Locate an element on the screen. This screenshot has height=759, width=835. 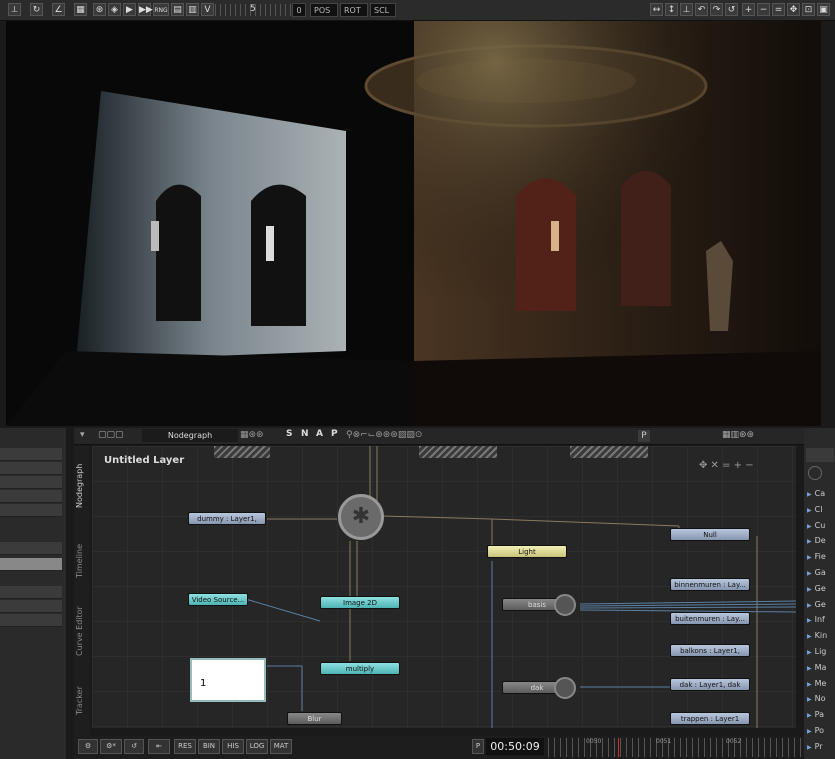
axis-icon: ⟂ is located at coordinates (14, 9).